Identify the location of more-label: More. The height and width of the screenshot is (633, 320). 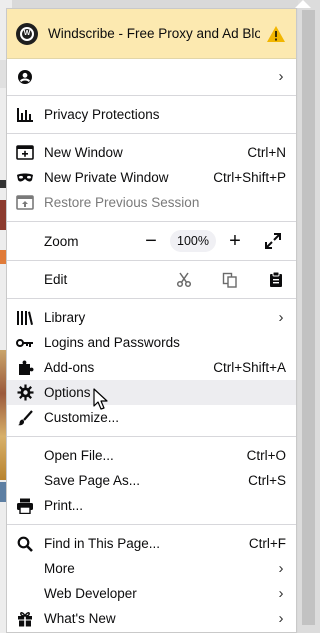
(59, 568).